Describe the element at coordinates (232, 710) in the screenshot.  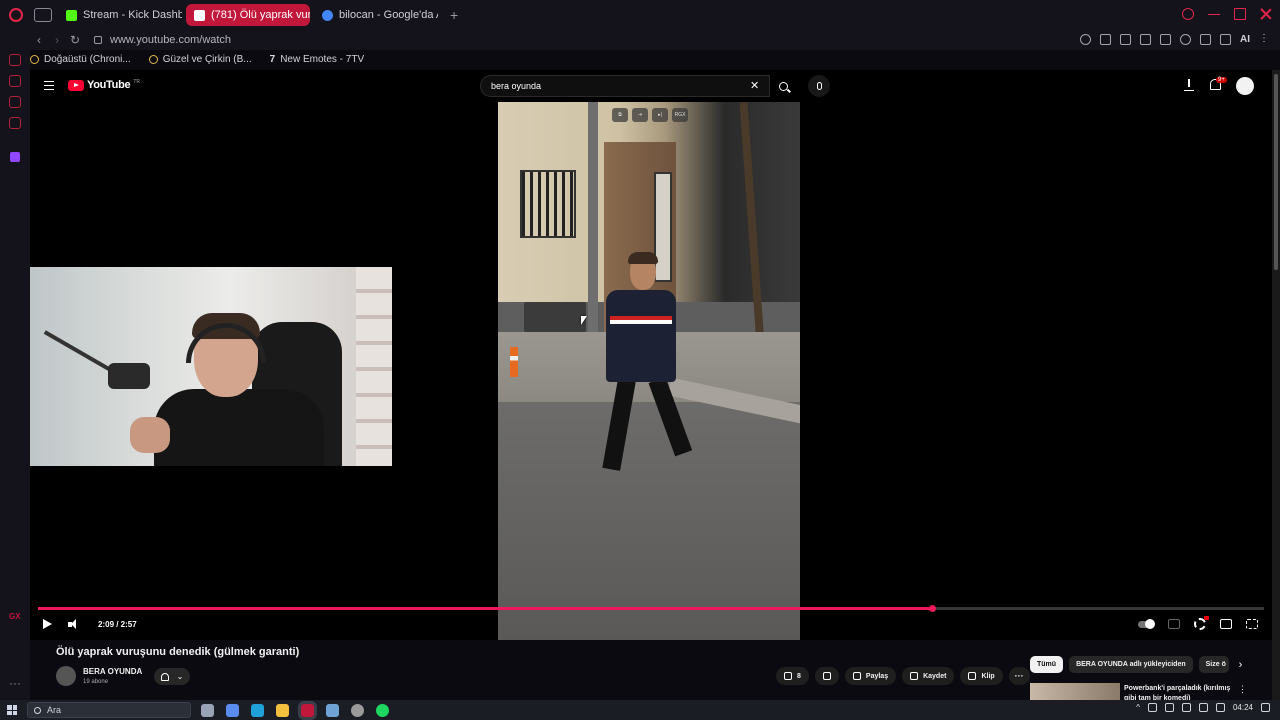
I see `copilot-icon` at that location.